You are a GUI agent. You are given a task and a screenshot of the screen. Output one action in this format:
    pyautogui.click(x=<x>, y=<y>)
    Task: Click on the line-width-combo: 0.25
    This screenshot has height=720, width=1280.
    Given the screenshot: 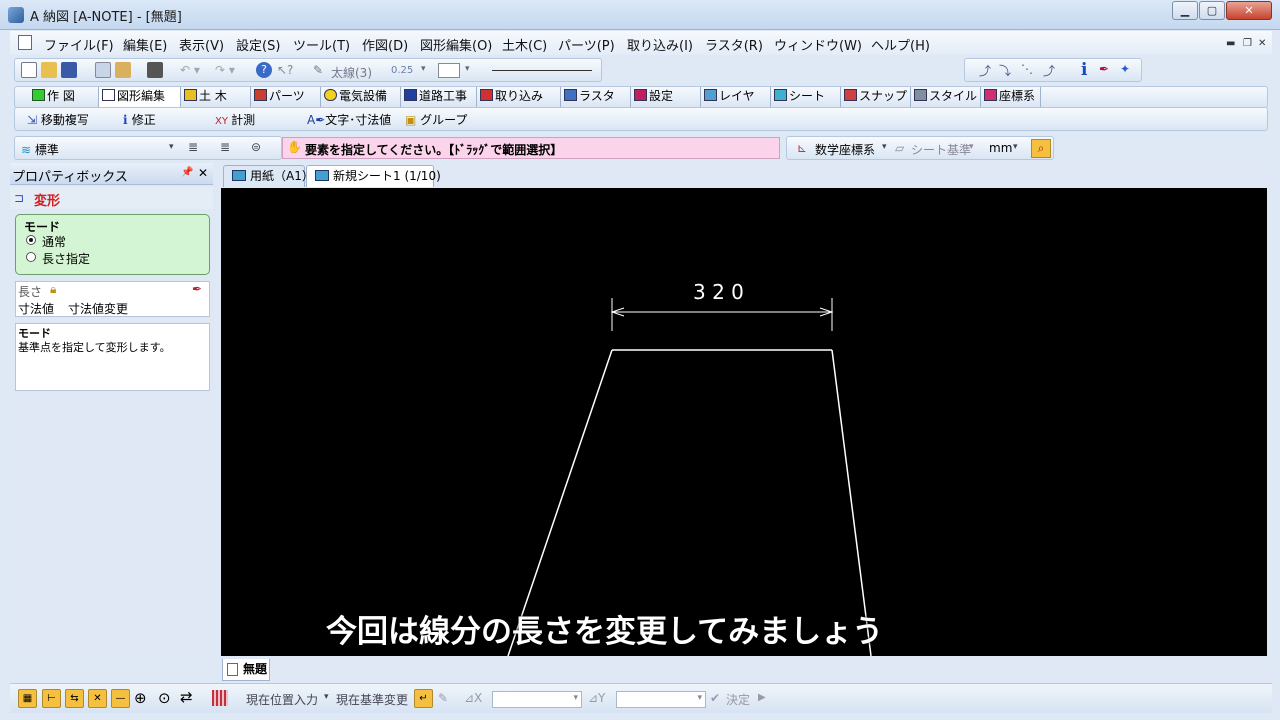 What is the action you would take?
    pyautogui.click(x=402, y=70)
    